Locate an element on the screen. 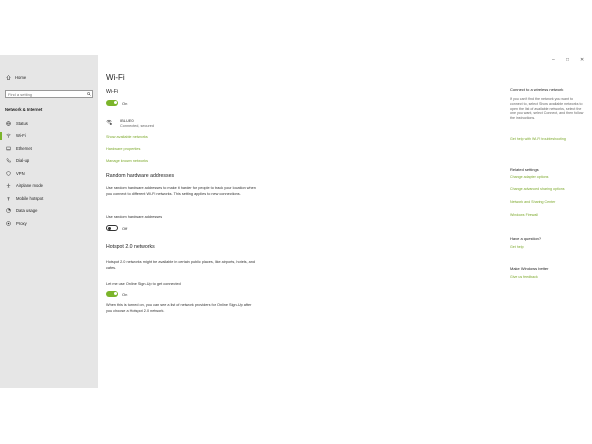 The image size is (592, 444). page-title: Wi-Fi is located at coordinates (115, 77).